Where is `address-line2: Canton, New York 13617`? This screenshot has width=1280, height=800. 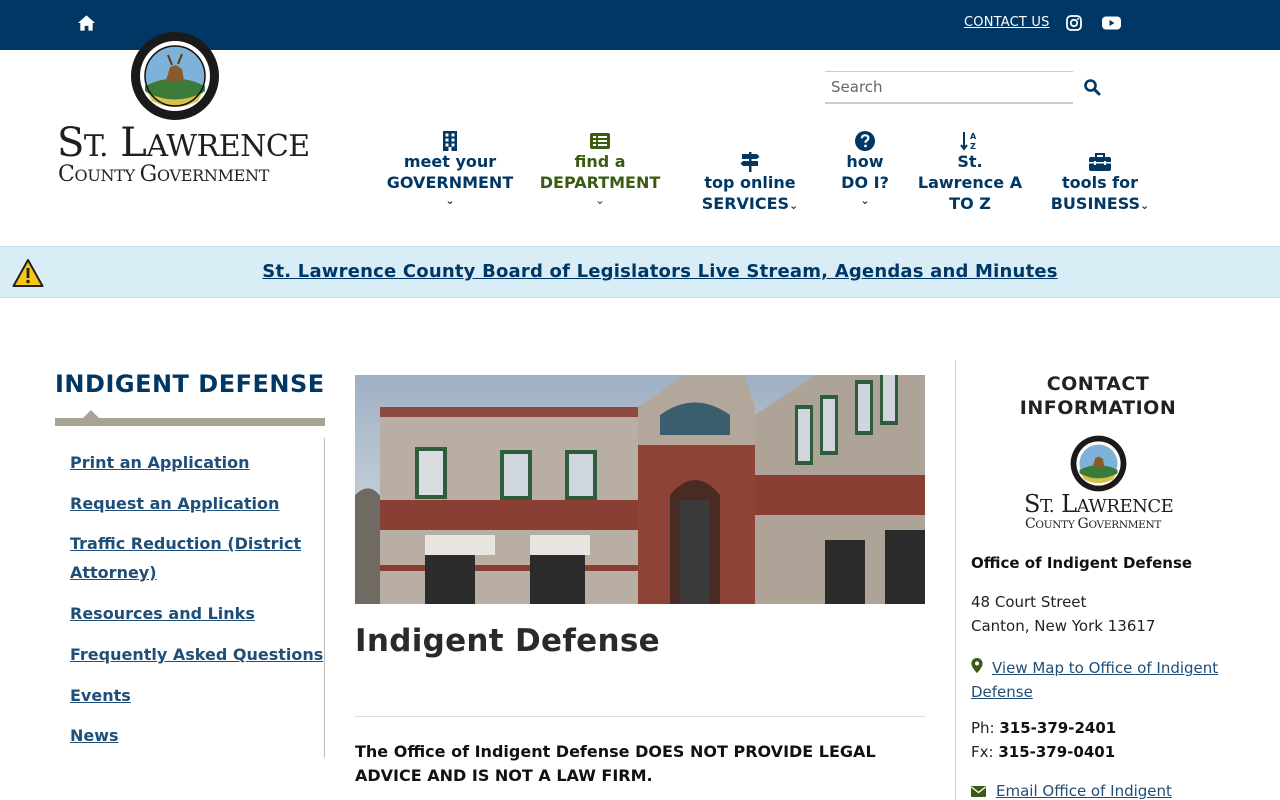
address-line2: Canton, New York 13617 is located at coordinates (1063, 626).